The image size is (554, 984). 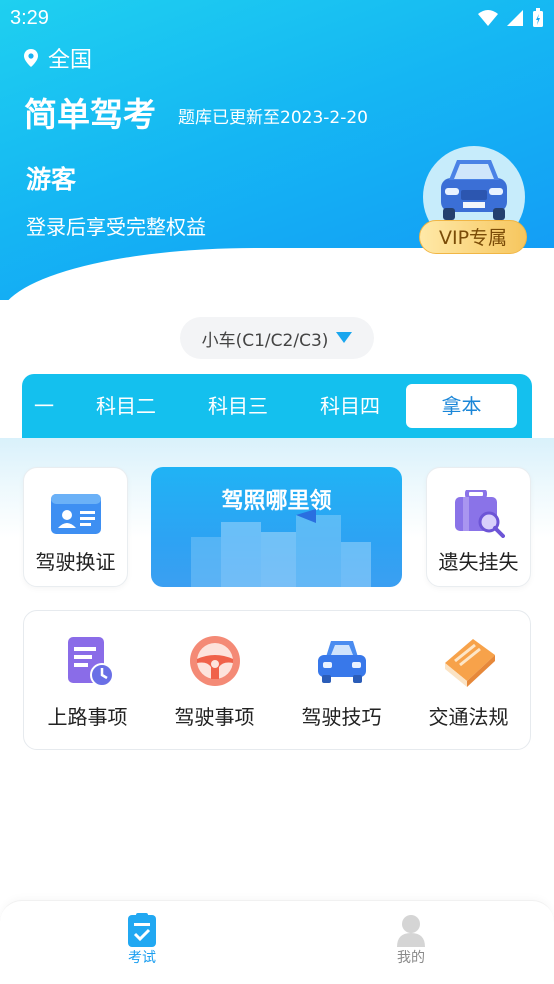 What do you see at coordinates (461, 406) in the screenshot?
I see `tab-get-license: 拿本` at bounding box center [461, 406].